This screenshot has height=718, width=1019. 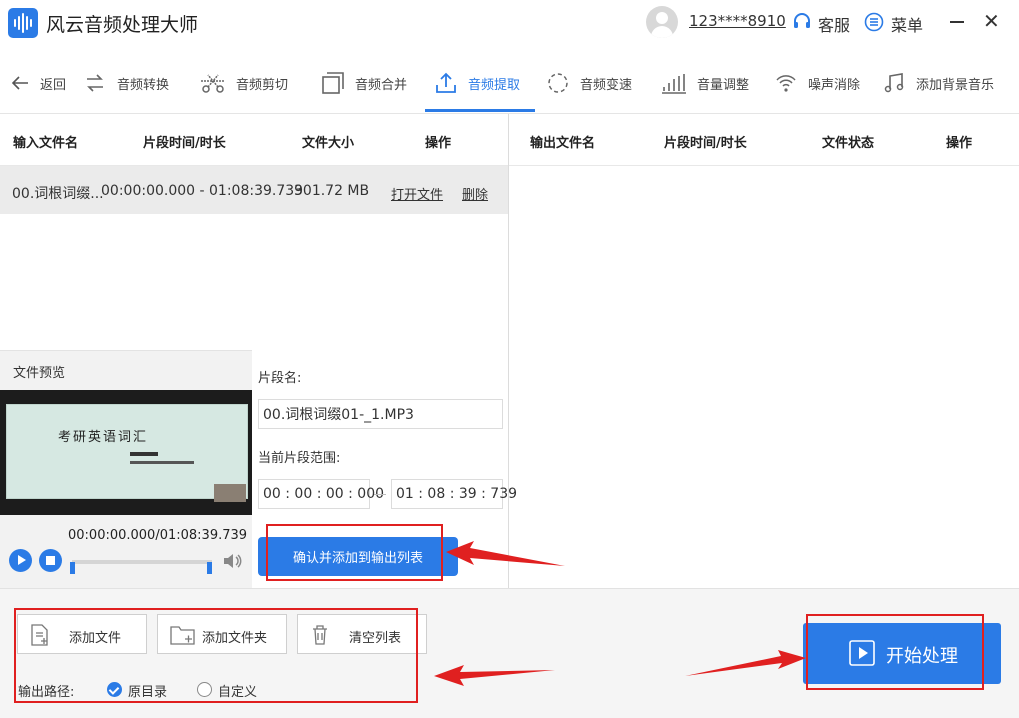 I want to click on col-input-size: 文件大小, so click(x=328, y=143).